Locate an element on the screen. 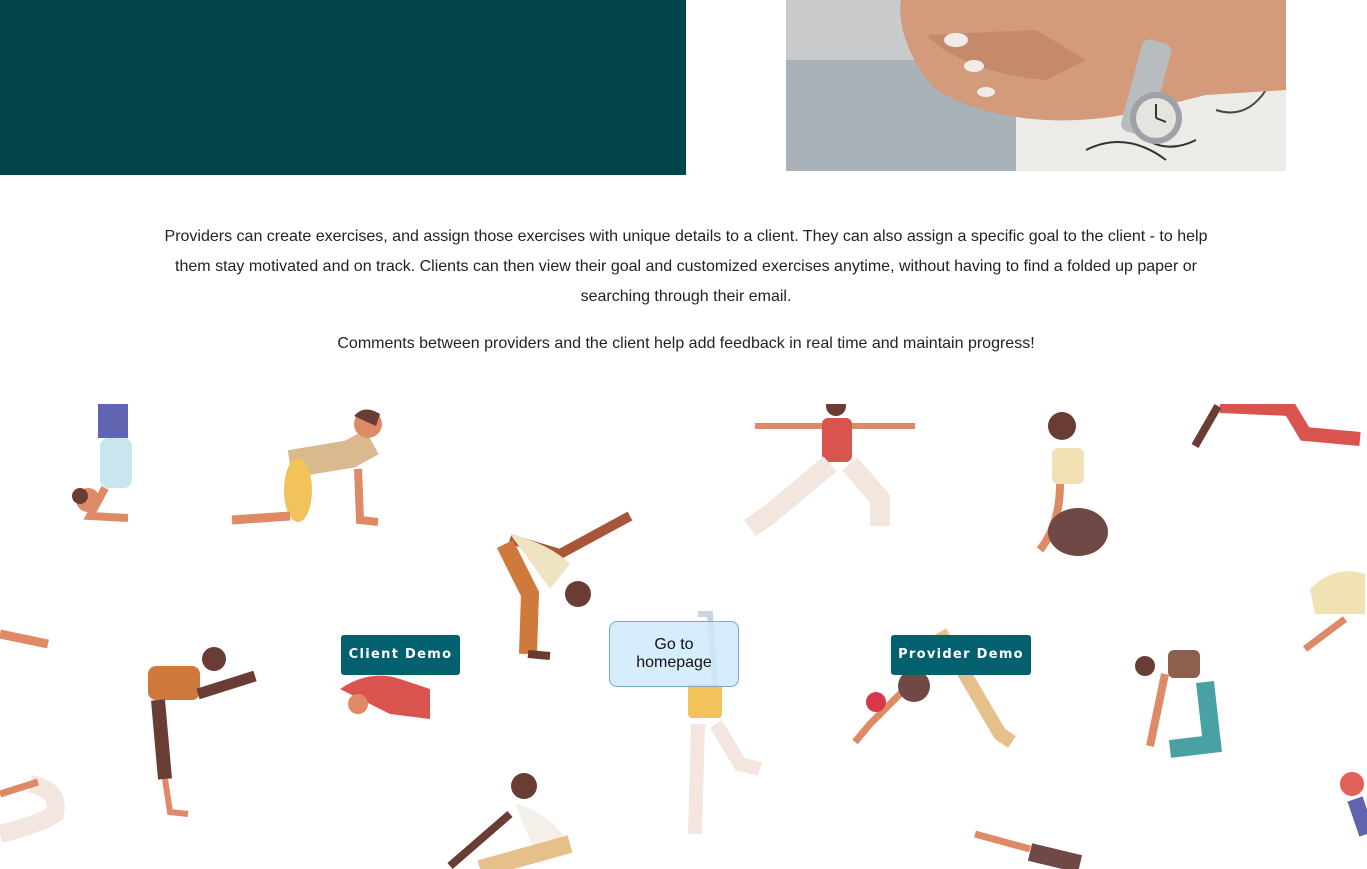 This screenshot has height=869, width=1367. yoga-figure-headstand is located at coordinates (102, 463).